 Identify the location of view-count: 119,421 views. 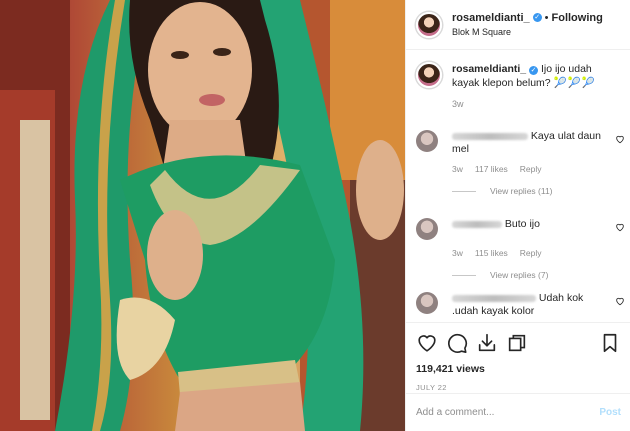
(518, 369).